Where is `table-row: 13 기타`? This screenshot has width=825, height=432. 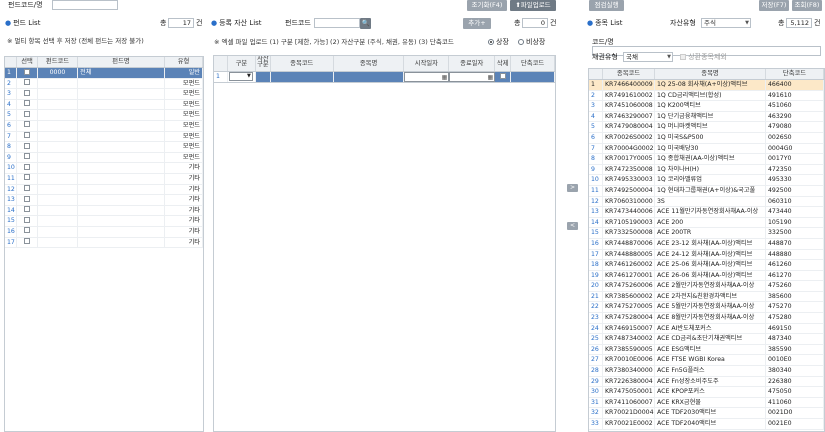
table-row: 13 기타 is located at coordinates (104, 200).